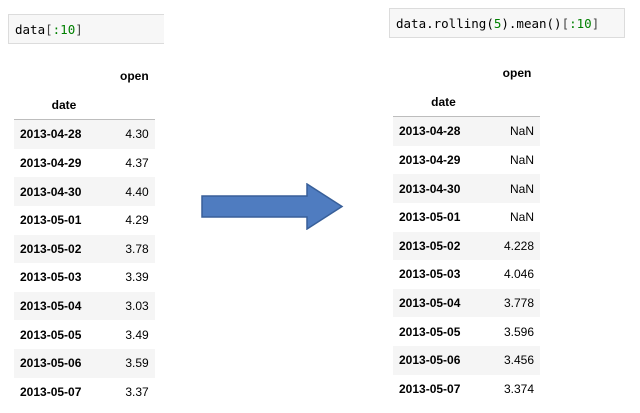  What do you see at coordinates (137, 220) in the screenshot?
I see `cell-value: 4.29` at bounding box center [137, 220].